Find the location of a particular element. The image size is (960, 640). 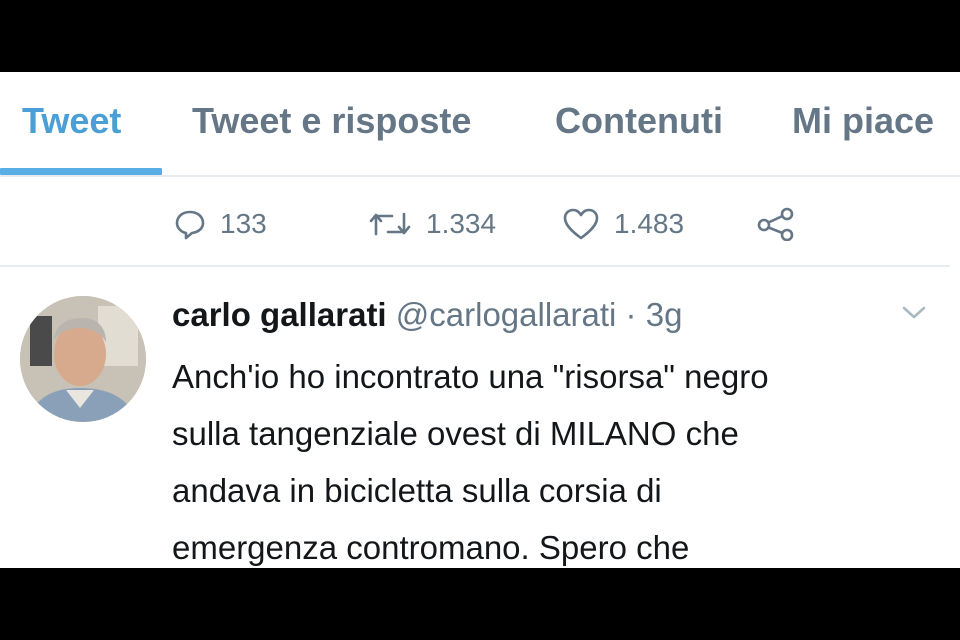

like-button: 1.483 is located at coordinates (623, 224).